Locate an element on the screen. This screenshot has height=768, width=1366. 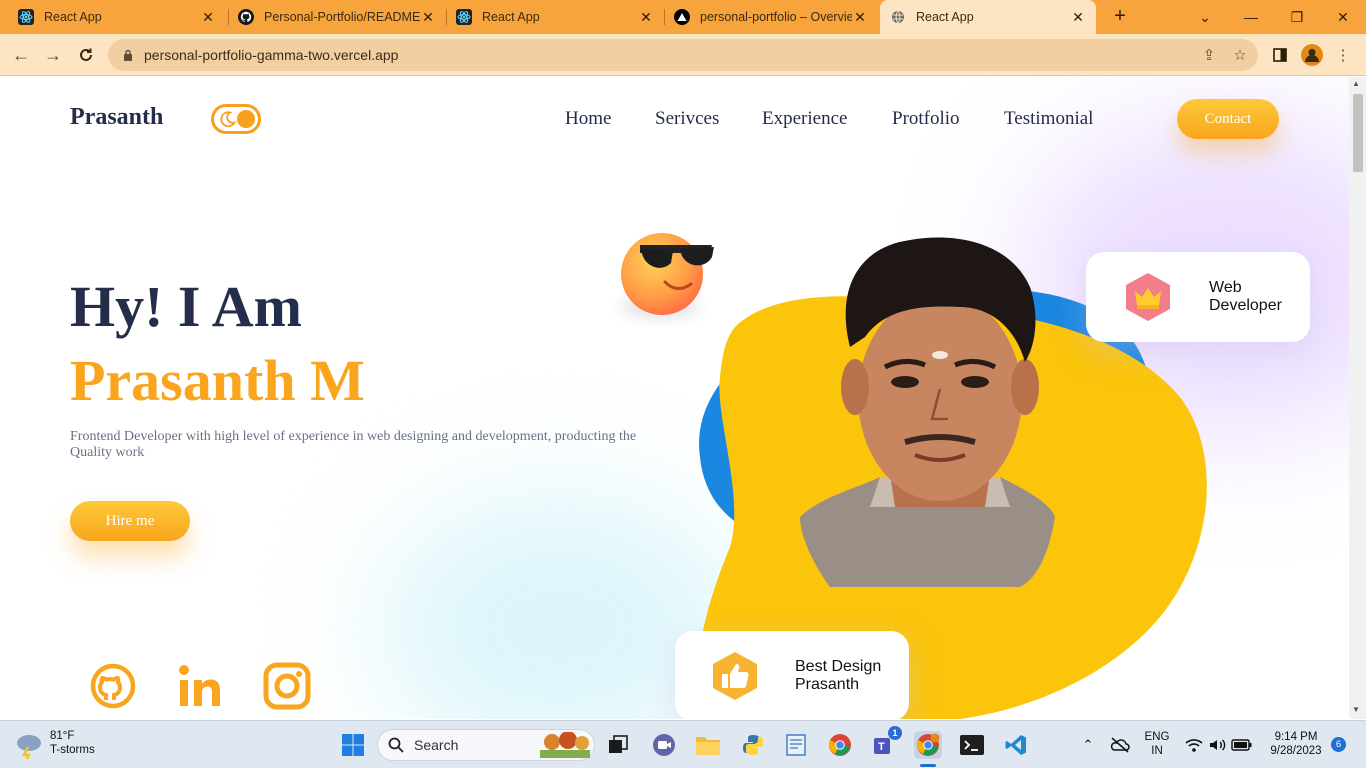
tab-react-app-1: React App ✕ is located at coordinates (117, 17).